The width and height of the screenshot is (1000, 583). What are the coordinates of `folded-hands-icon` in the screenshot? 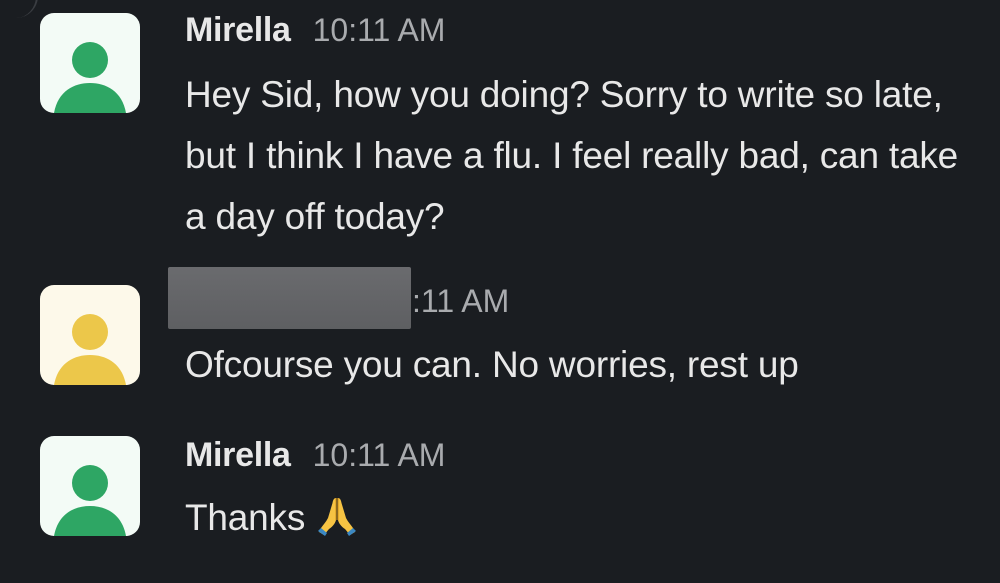 It's located at (337, 516).